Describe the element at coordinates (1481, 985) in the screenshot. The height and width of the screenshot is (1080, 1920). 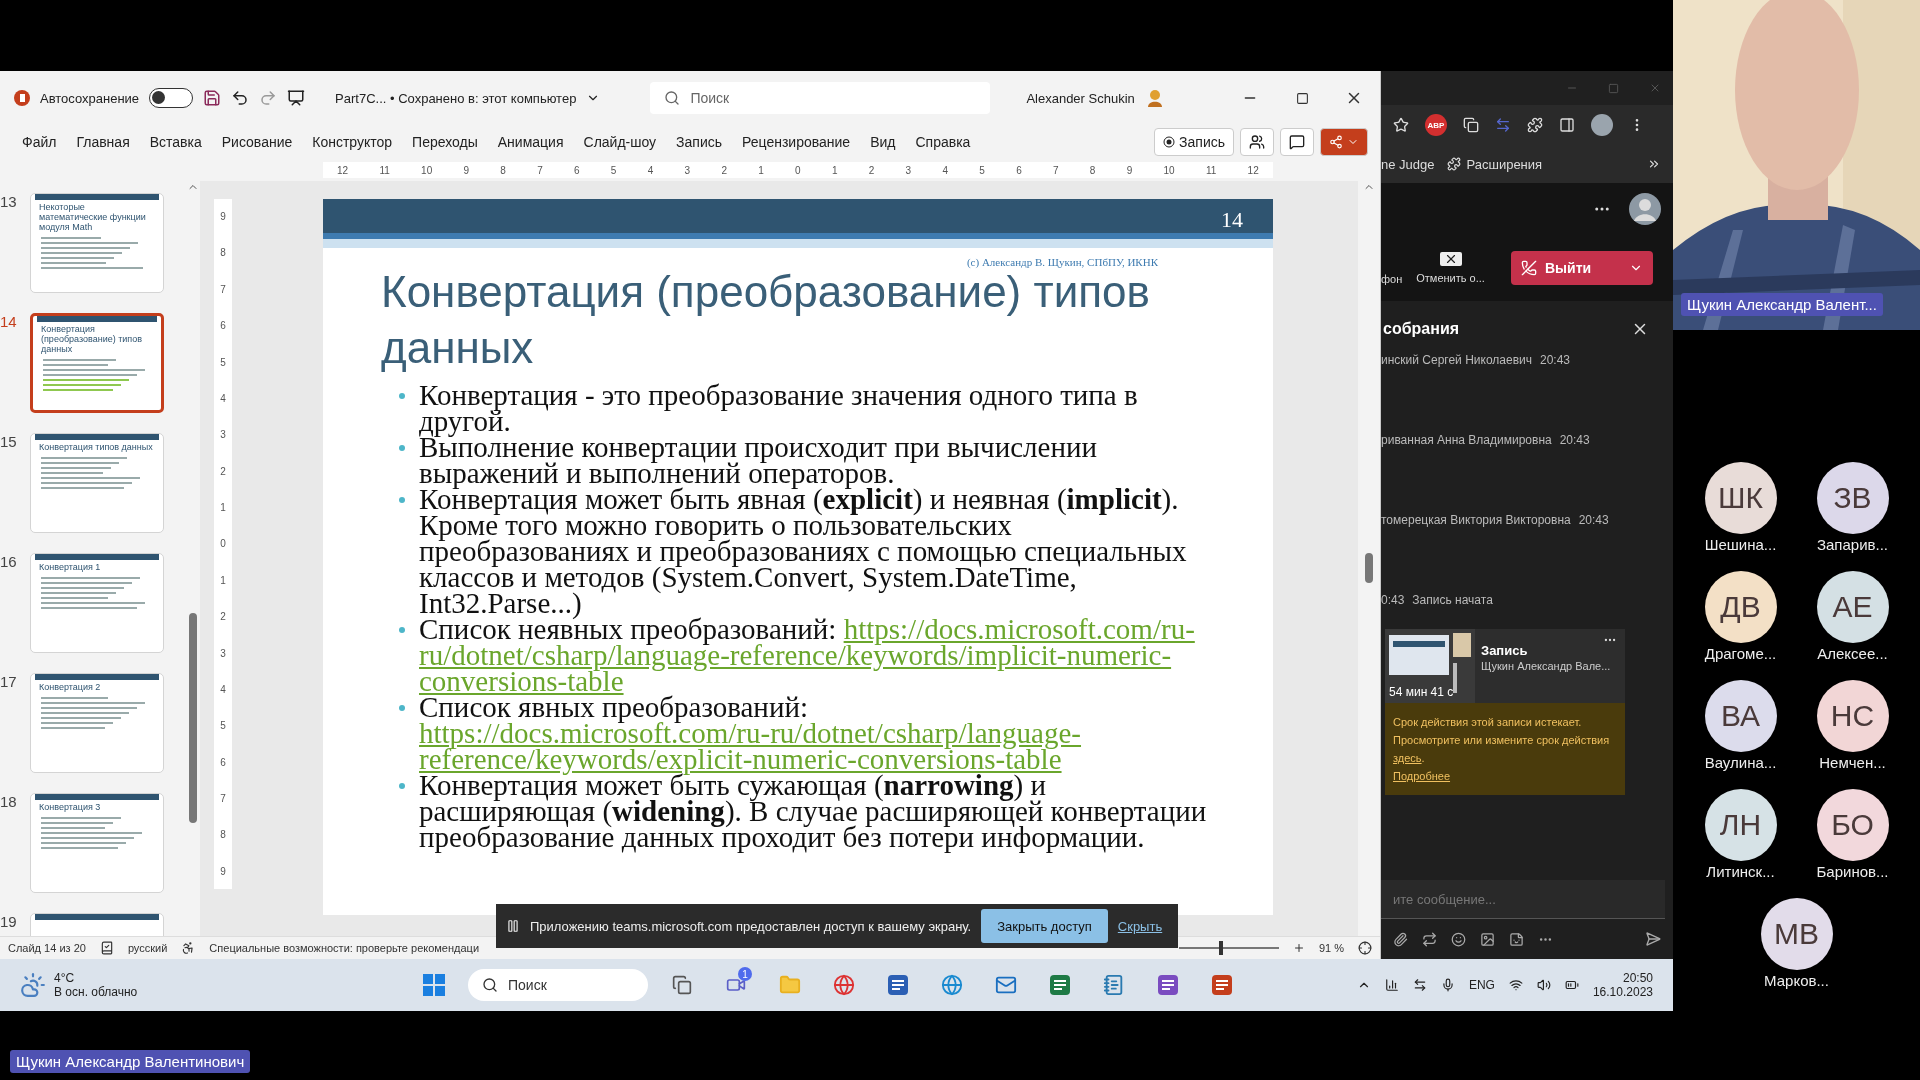
I see `input-language: ENG` at that location.